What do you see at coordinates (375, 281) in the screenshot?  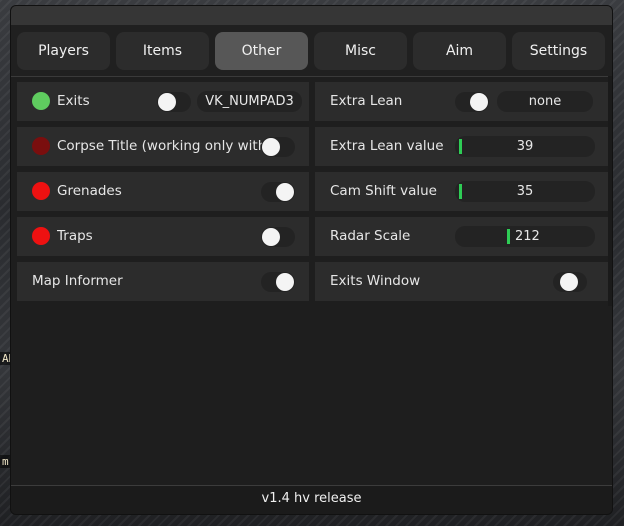 I see `exits-window-label: Exits Window` at bounding box center [375, 281].